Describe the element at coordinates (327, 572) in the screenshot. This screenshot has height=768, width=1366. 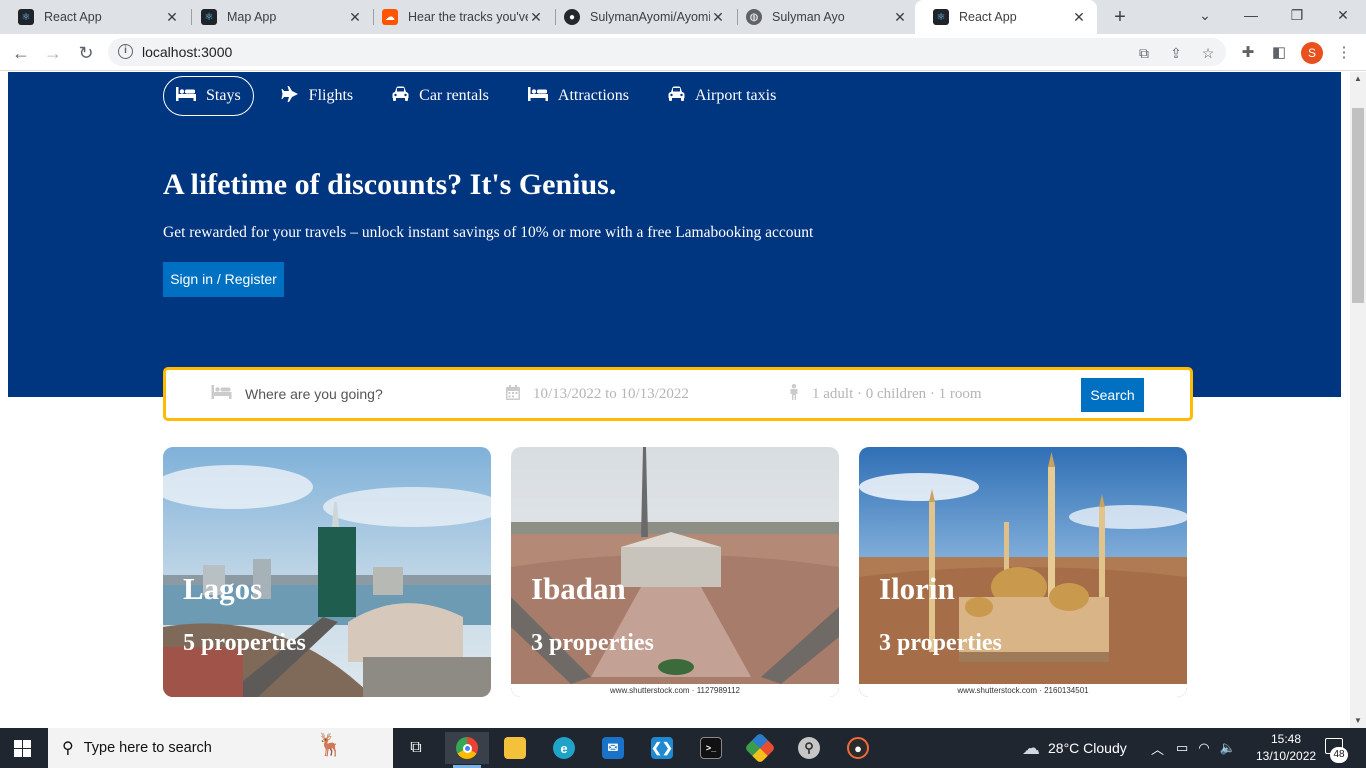
I see `featured-item-lagos: Lagos 5 properties` at that location.